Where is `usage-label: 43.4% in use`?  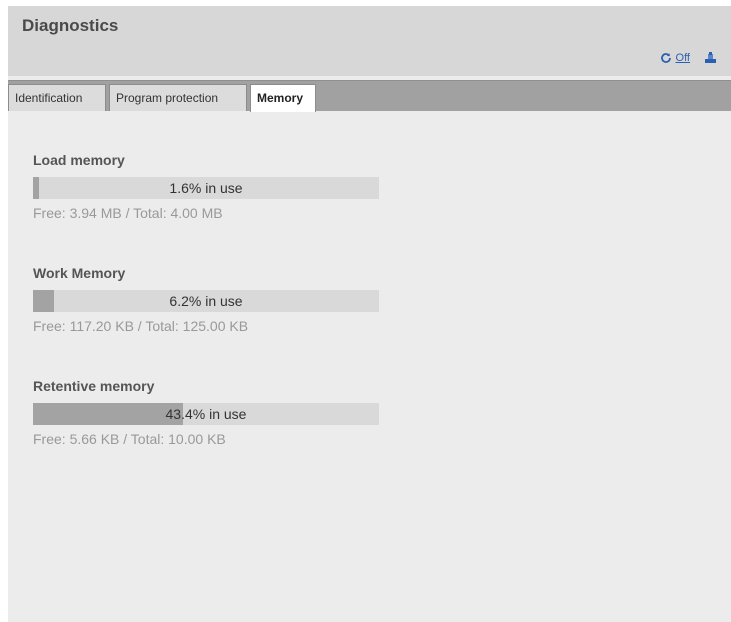
usage-label: 43.4% in use is located at coordinates (206, 414).